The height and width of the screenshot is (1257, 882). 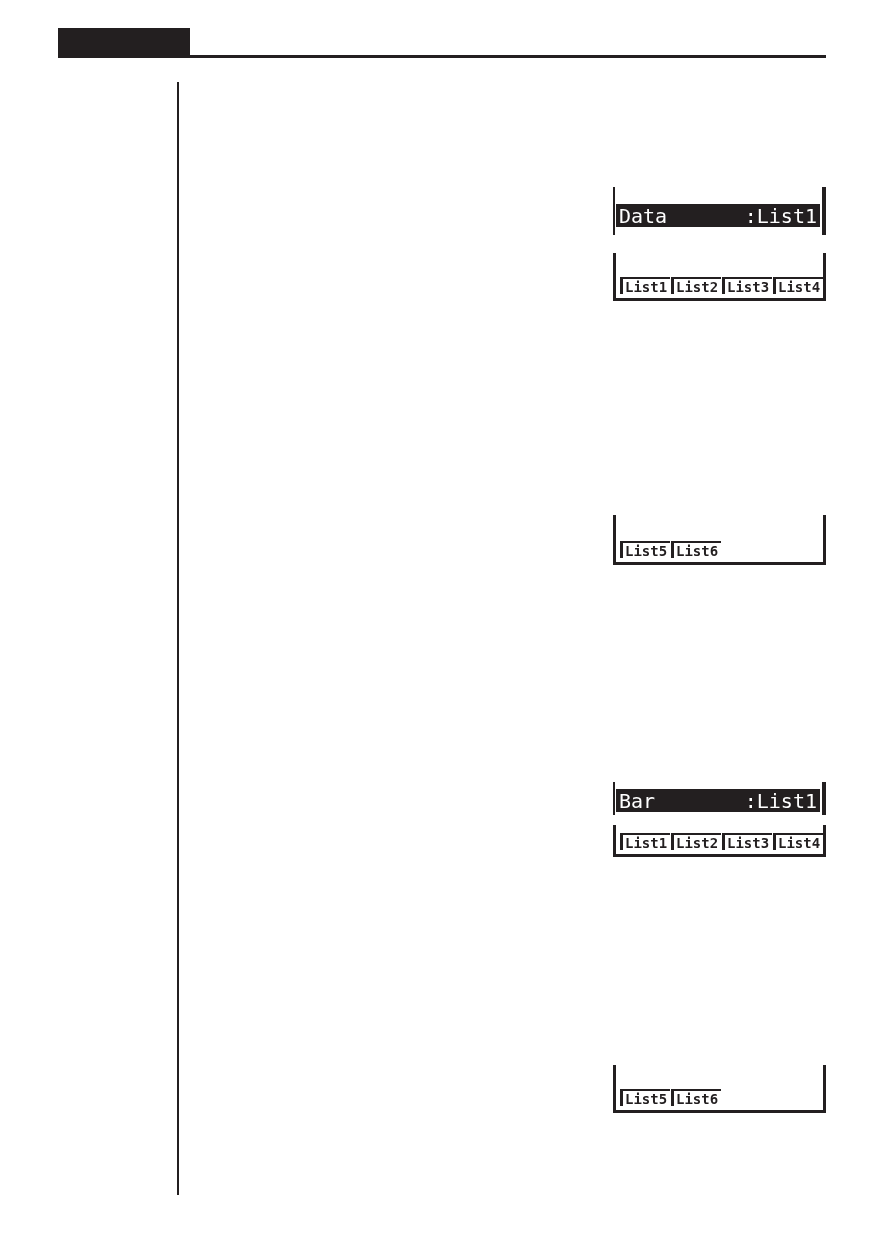 I want to click on setting-row: Bar :List1, so click(x=718, y=800).